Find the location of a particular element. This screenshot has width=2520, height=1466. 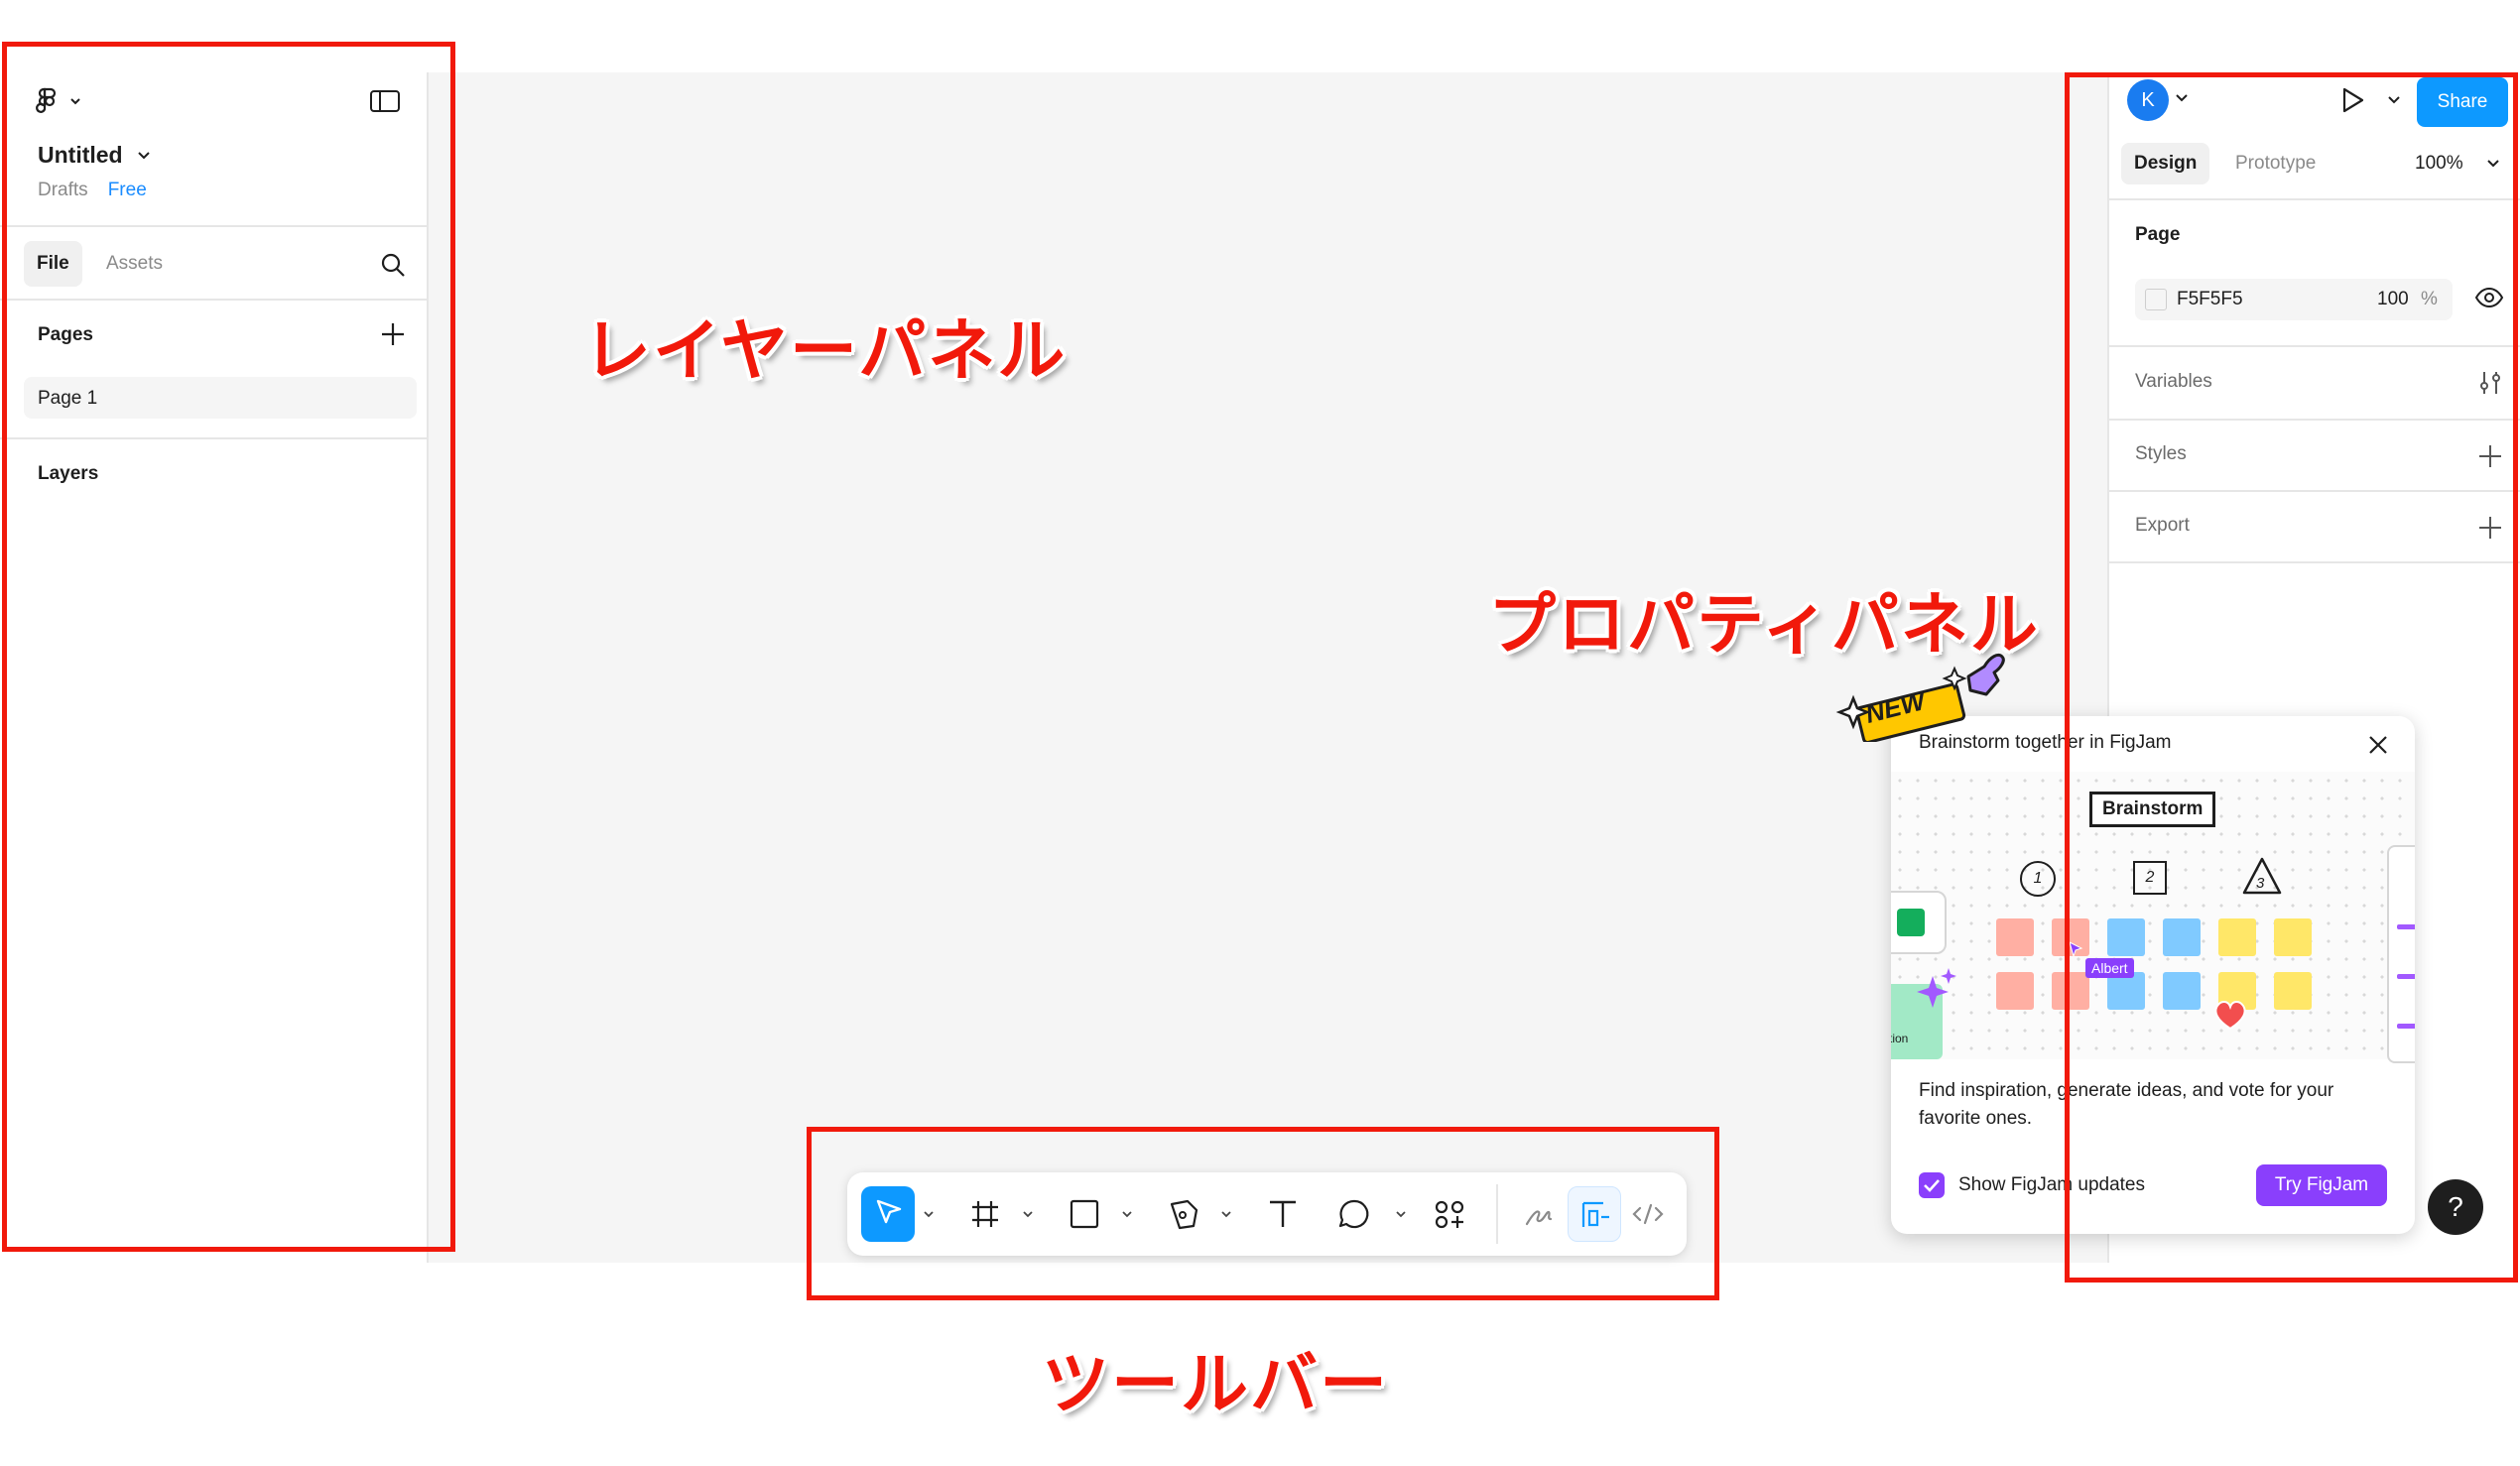

properties-panel-highlight is located at coordinates (2291, 677).